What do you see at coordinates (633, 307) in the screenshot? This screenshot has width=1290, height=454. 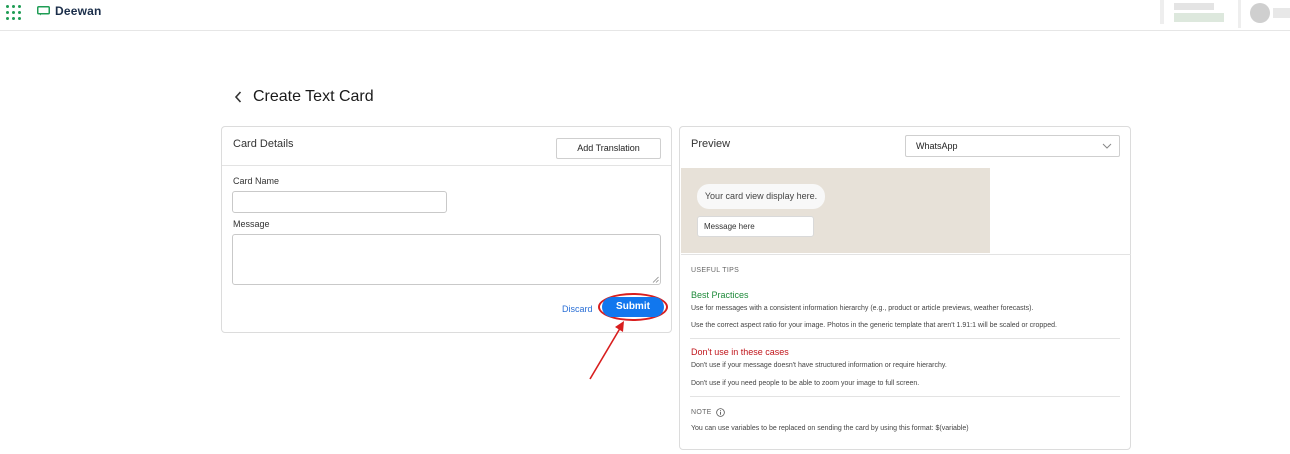 I see `submit-button: Submit` at bounding box center [633, 307].